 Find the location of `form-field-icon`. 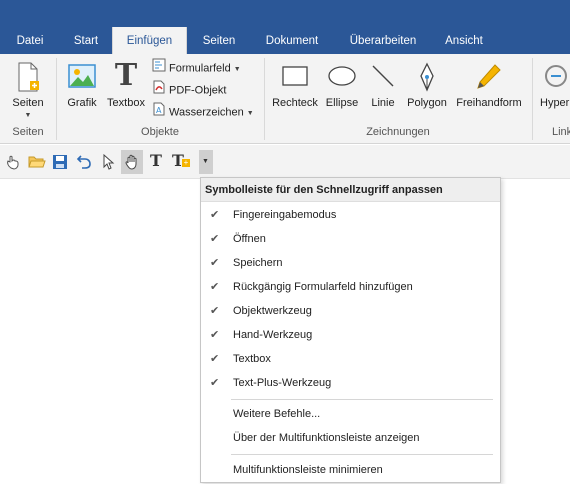

form-field-icon is located at coordinates (159, 68).